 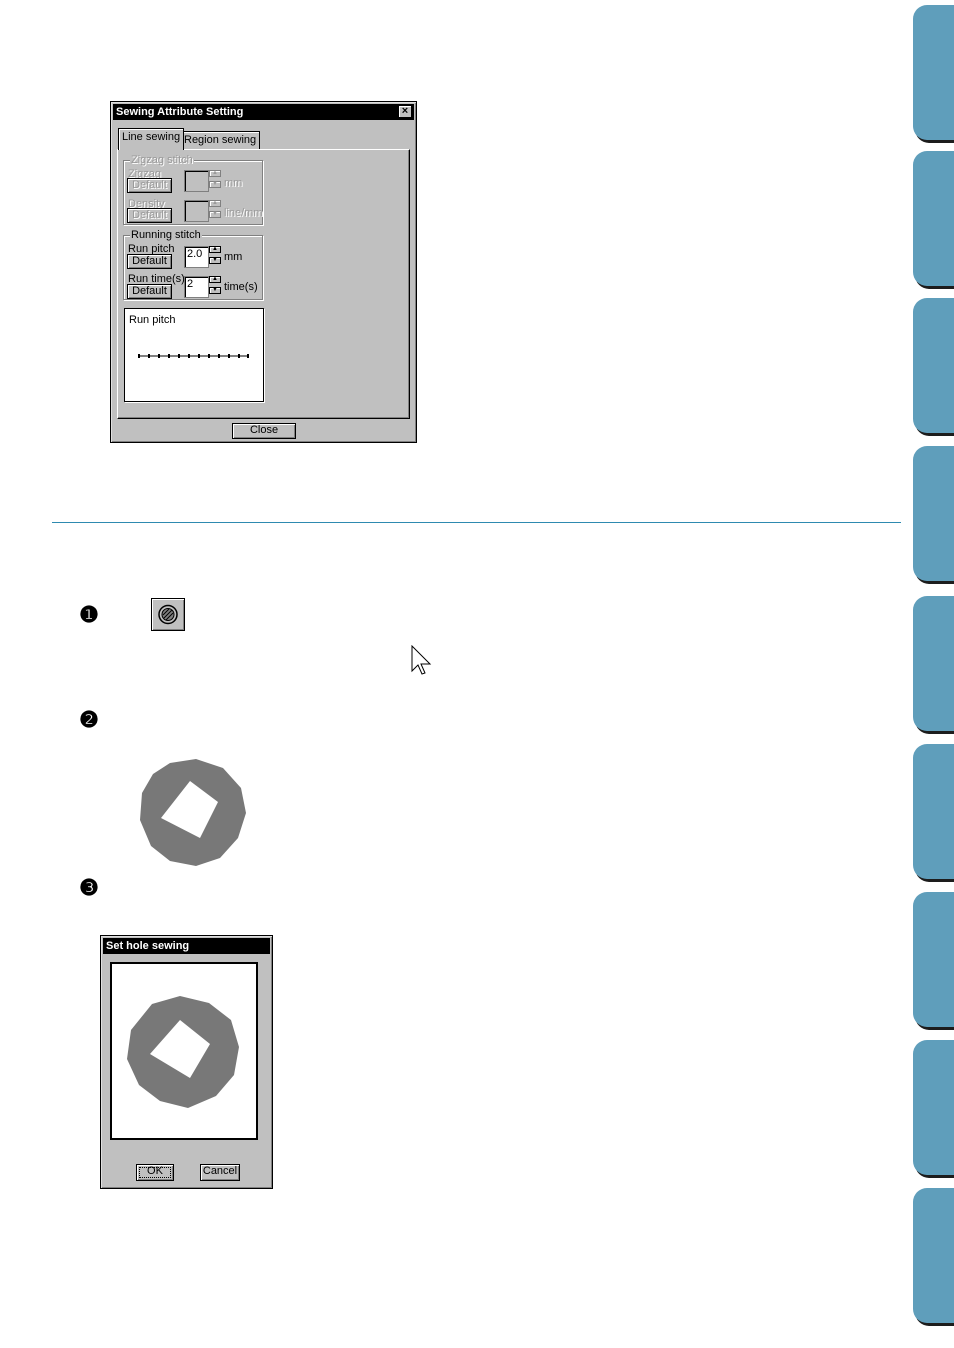 I want to click on density-default-button: Default, so click(x=149, y=215).